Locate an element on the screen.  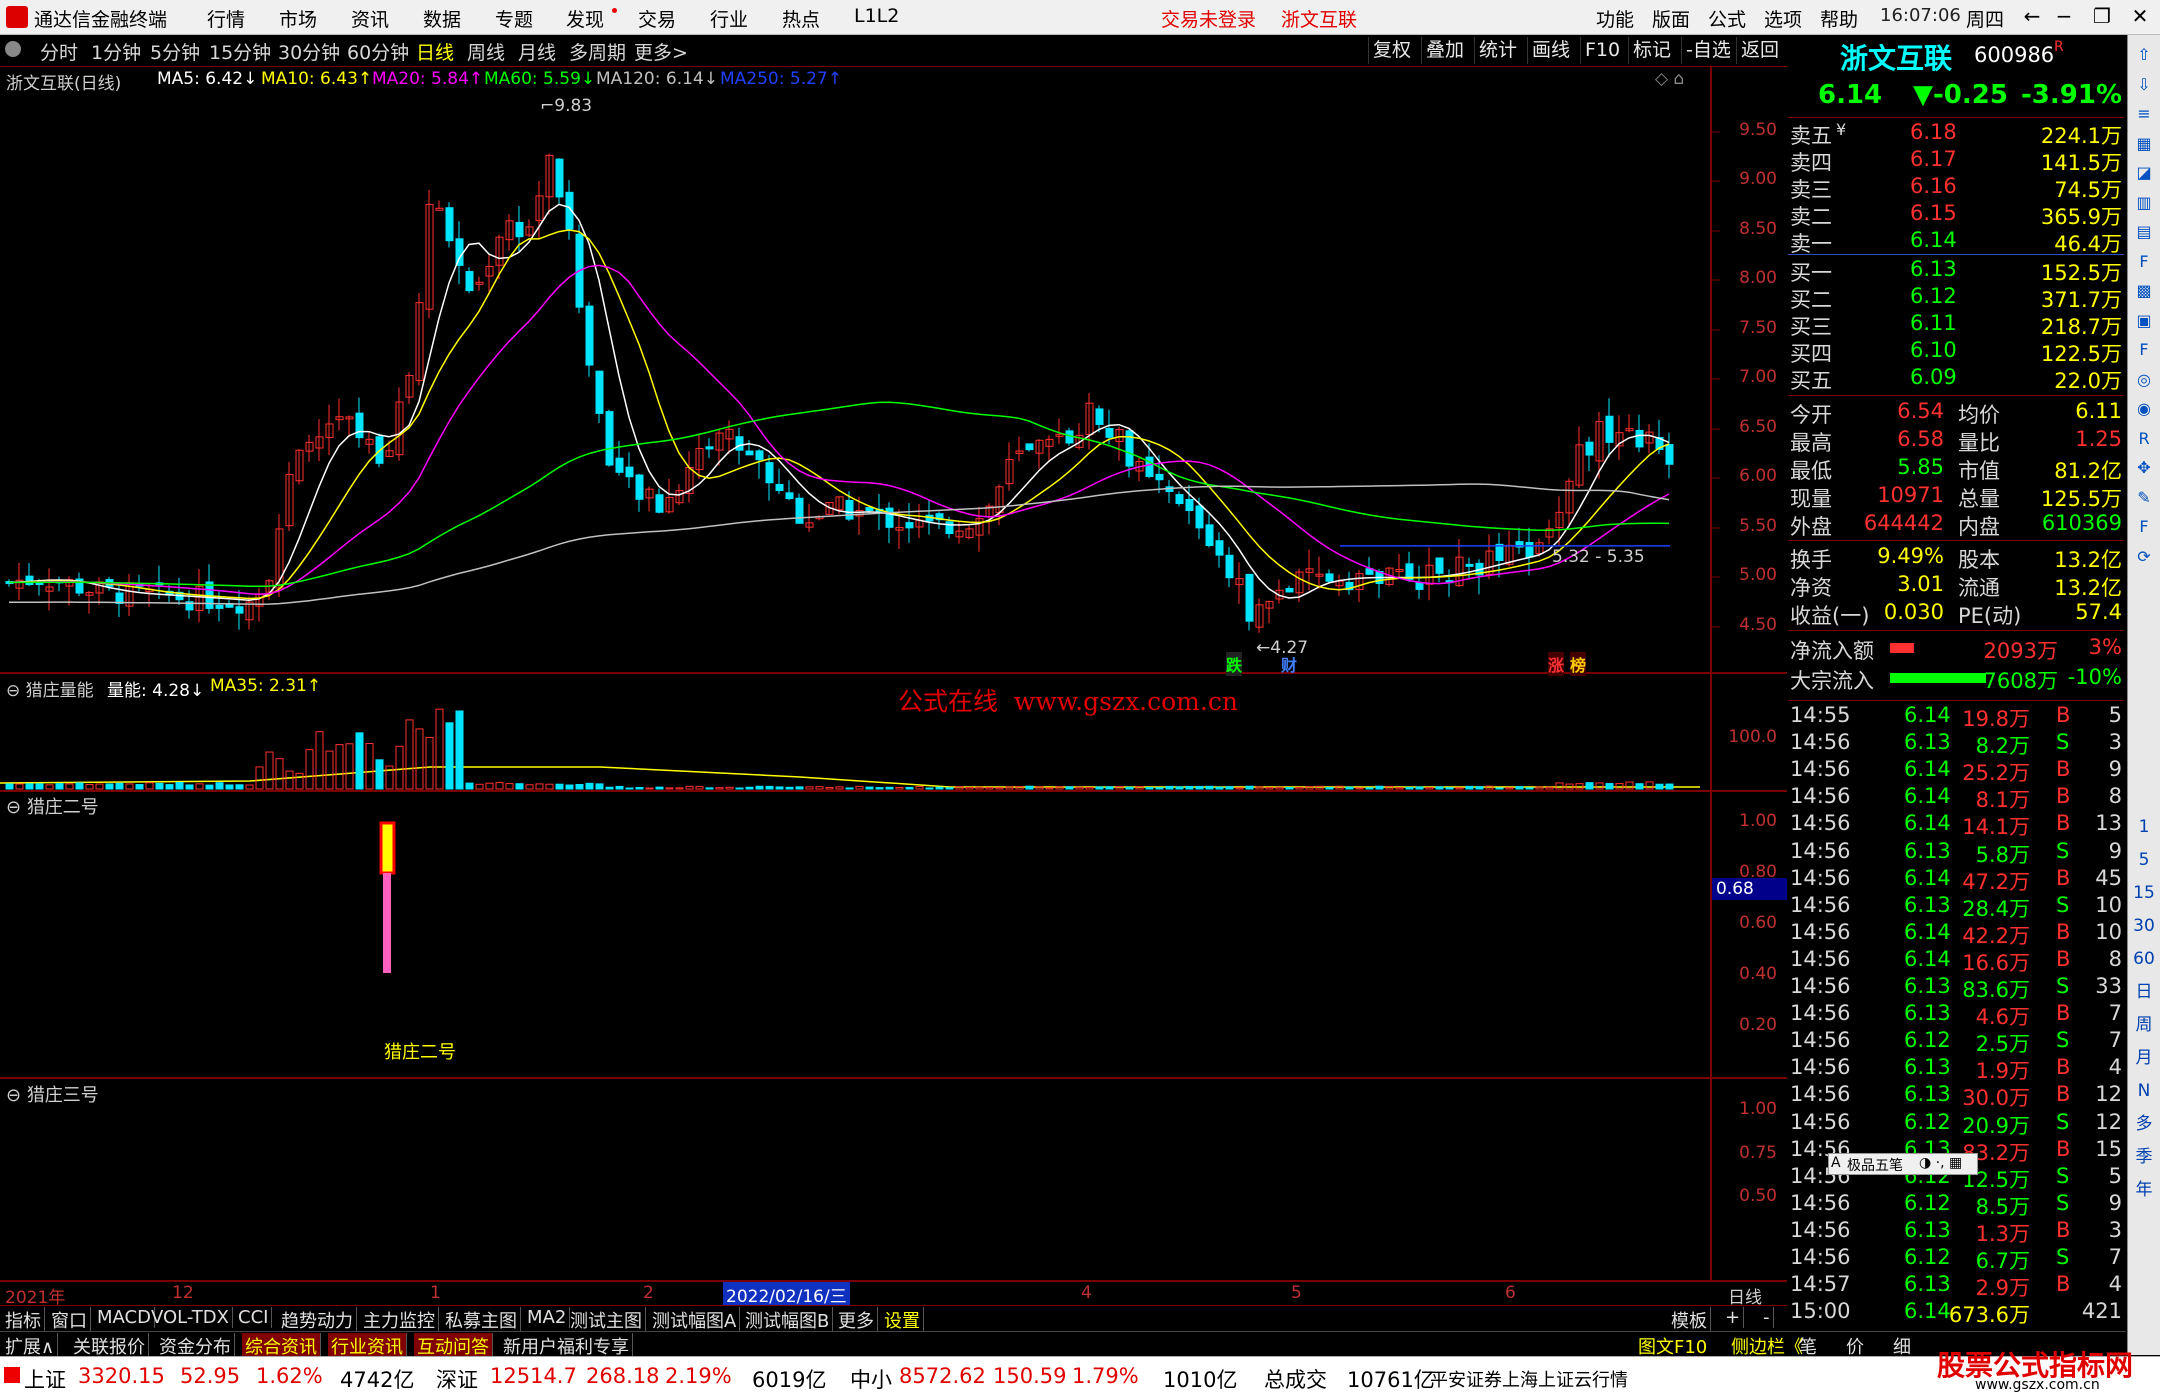
indicator-tab: 私募主图 is located at coordinates (481, 1320).